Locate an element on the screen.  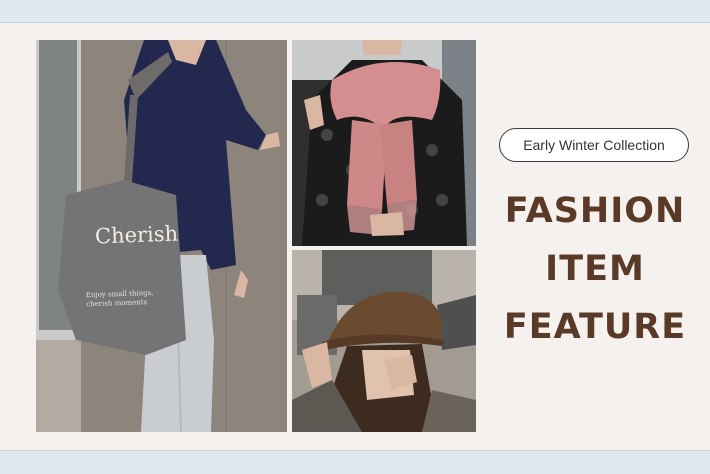
collection-label: Early Winter Collection is located at coordinates (594, 145).